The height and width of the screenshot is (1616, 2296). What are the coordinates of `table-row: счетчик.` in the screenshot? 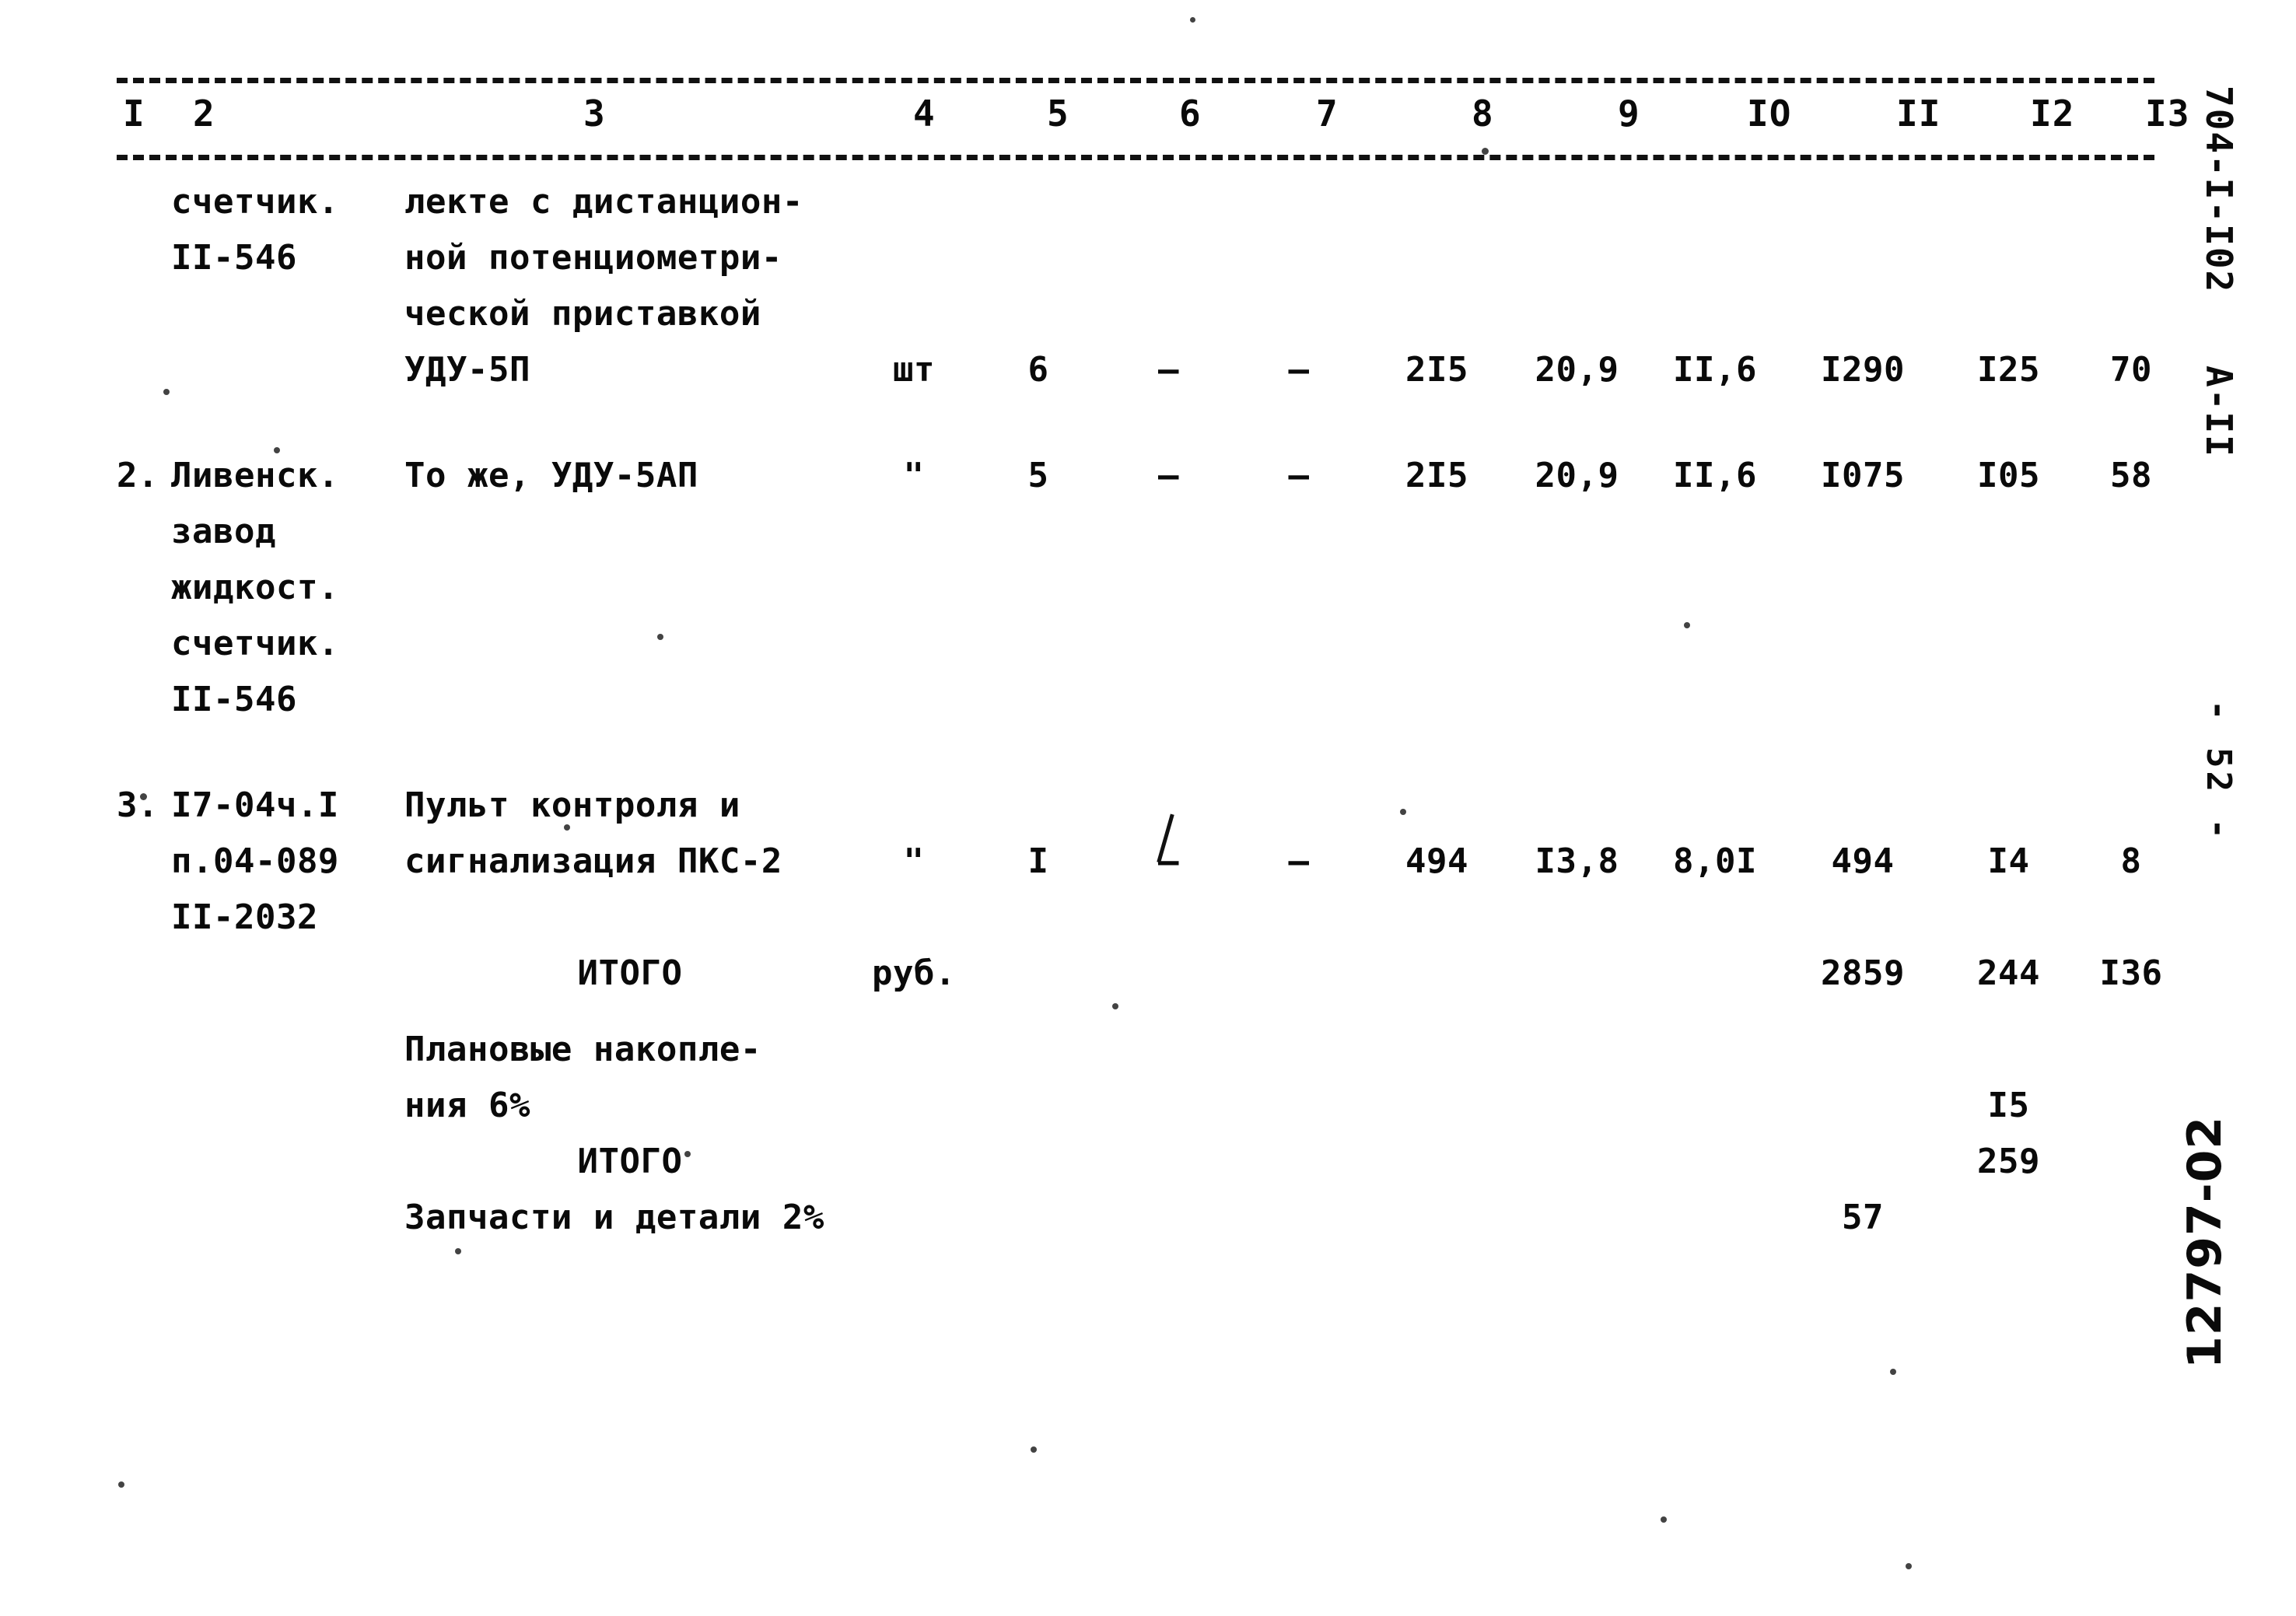 It's located at (1151, 644).